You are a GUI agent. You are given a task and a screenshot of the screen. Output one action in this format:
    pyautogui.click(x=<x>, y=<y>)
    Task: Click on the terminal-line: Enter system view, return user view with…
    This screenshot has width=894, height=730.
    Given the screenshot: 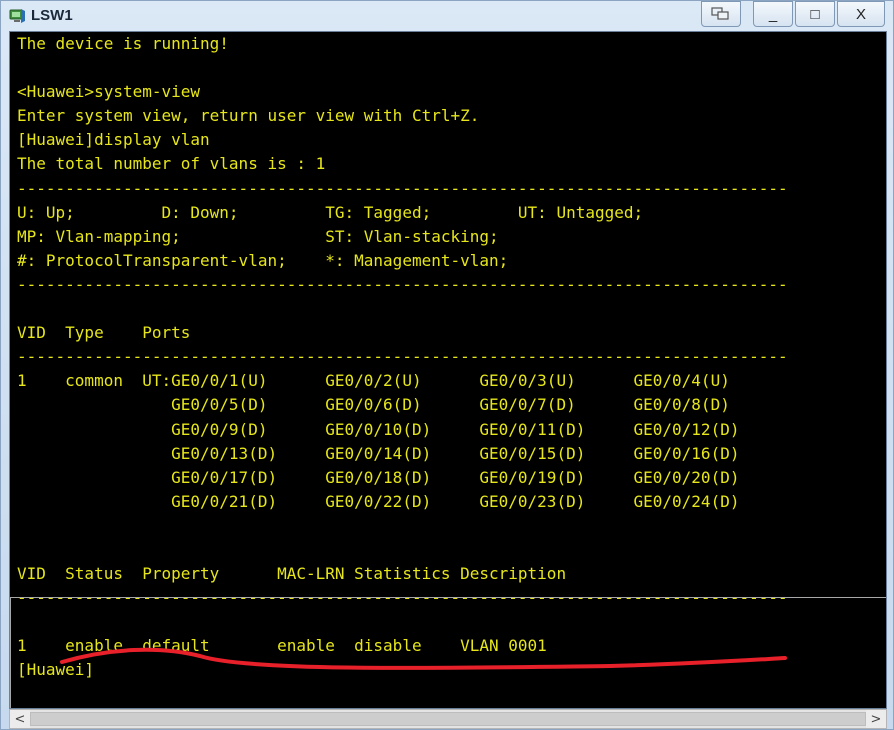 What is the action you would take?
    pyautogui.click(x=248, y=116)
    